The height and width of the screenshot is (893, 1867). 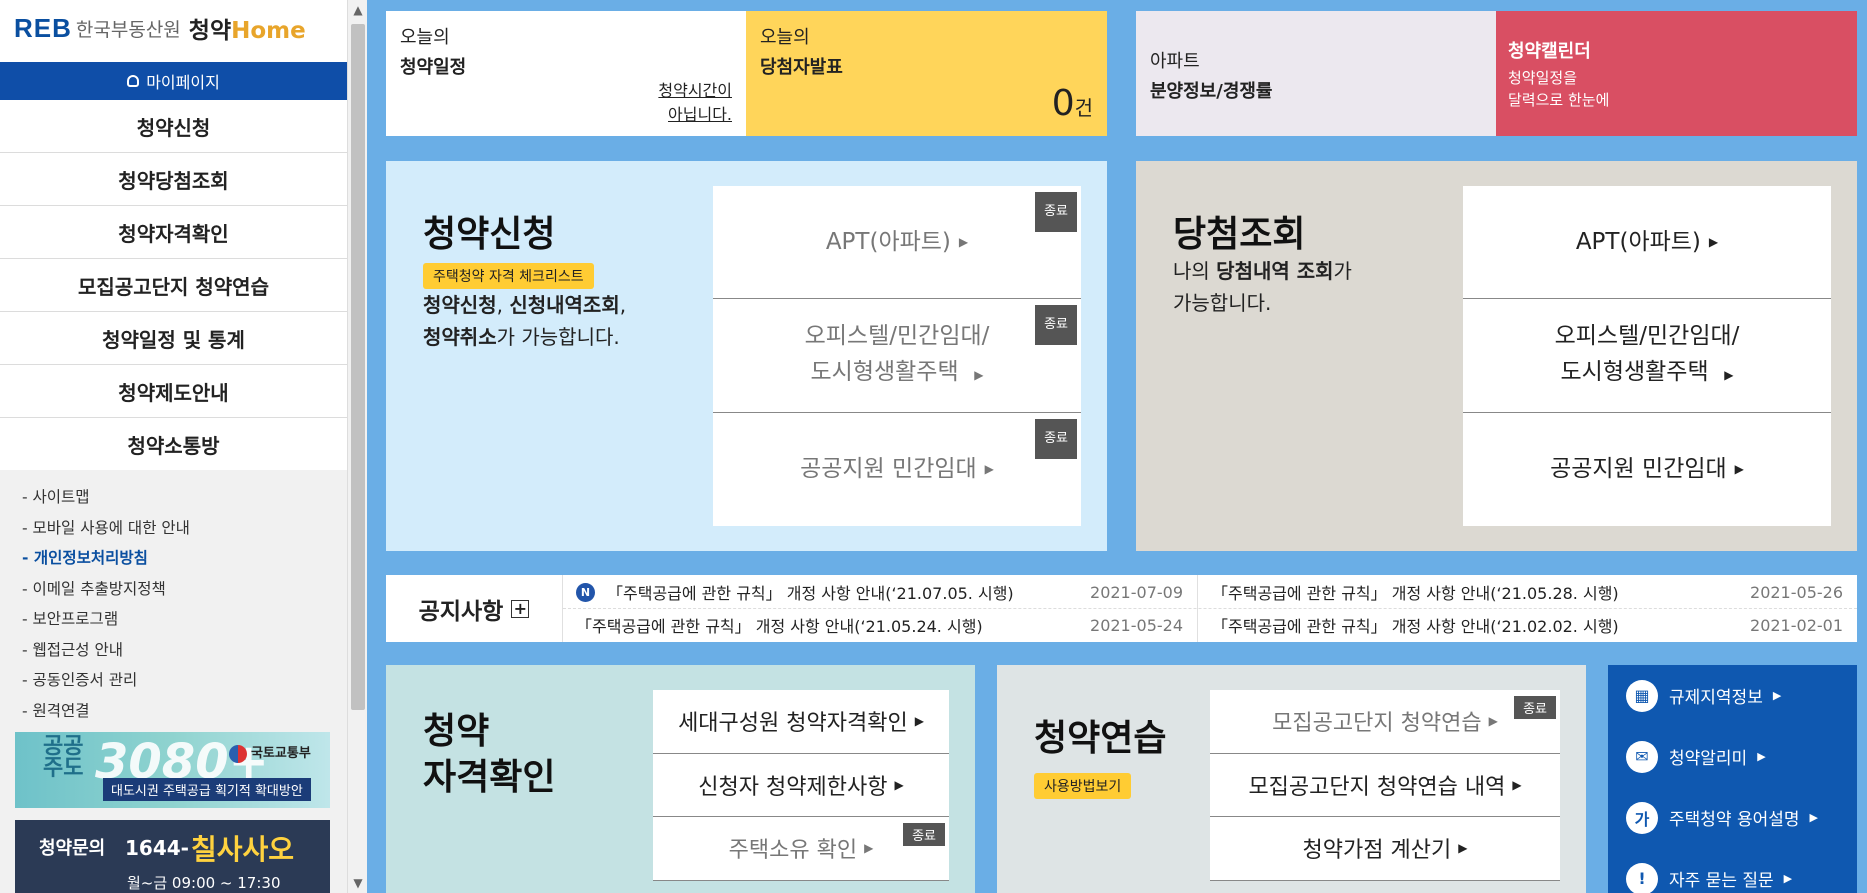 I want to click on quick-link-notifier: ✉ 청약알리미 ▶, so click(x=1732, y=756).